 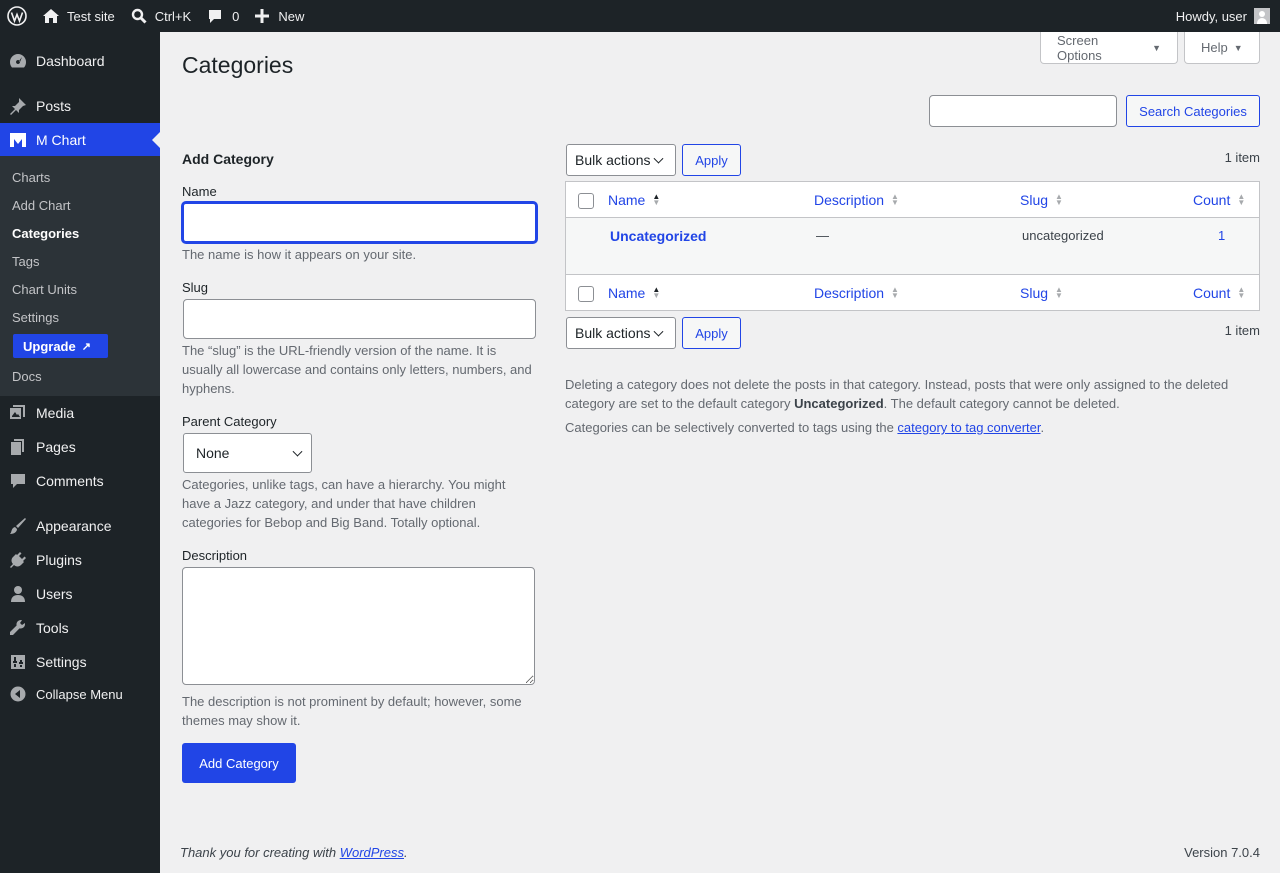 I want to click on sidebar-item-label: Appearance, so click(x=74, y=526).